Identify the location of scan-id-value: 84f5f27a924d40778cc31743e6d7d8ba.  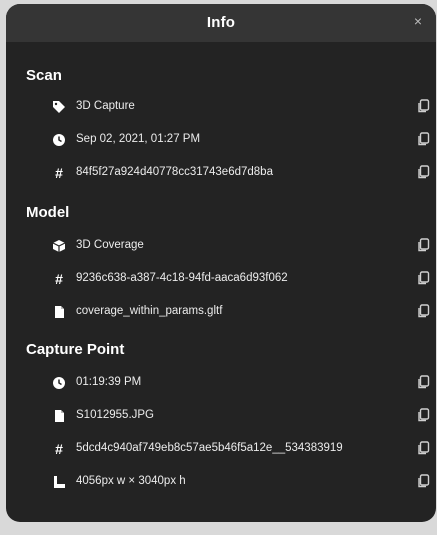
(174, 172).